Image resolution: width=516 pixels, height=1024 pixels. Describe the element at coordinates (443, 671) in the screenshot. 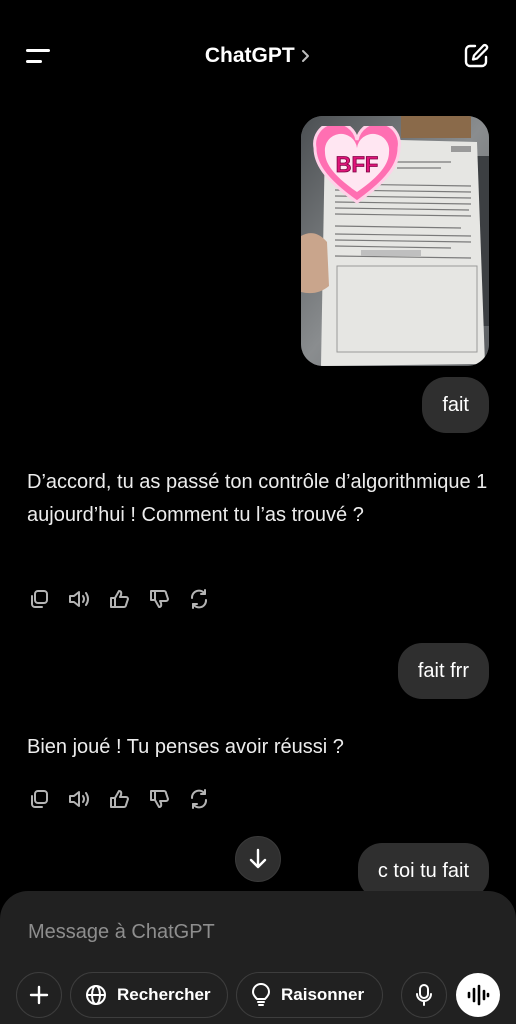

I see `user-message: fait frr` at that location.